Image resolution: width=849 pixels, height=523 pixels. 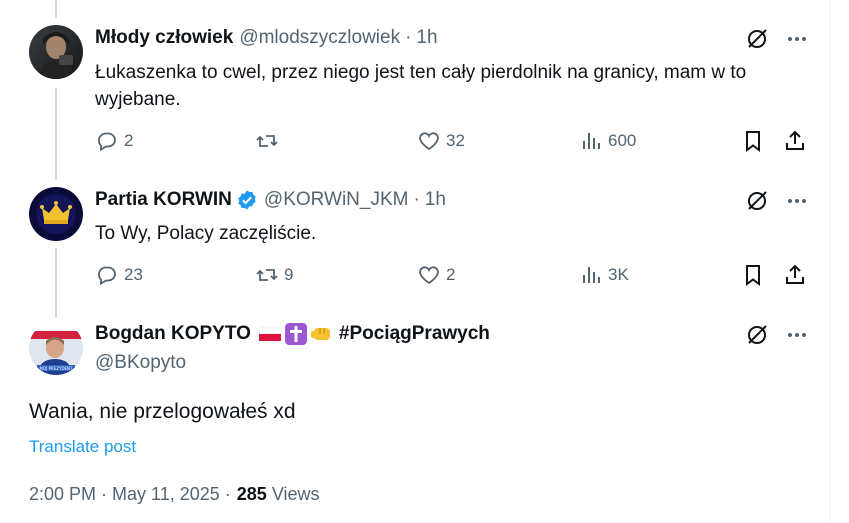 I want to click on author-handle-row: @BKopyto, so click(x=140, y=363).